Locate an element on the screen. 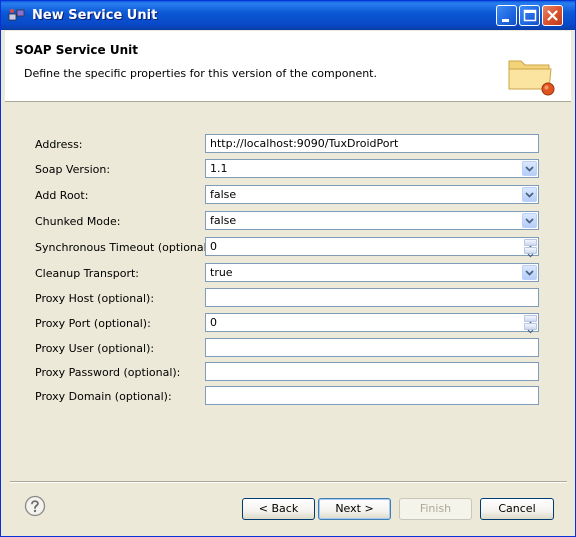  address-label: Address: is located at coordinates (59, 144).